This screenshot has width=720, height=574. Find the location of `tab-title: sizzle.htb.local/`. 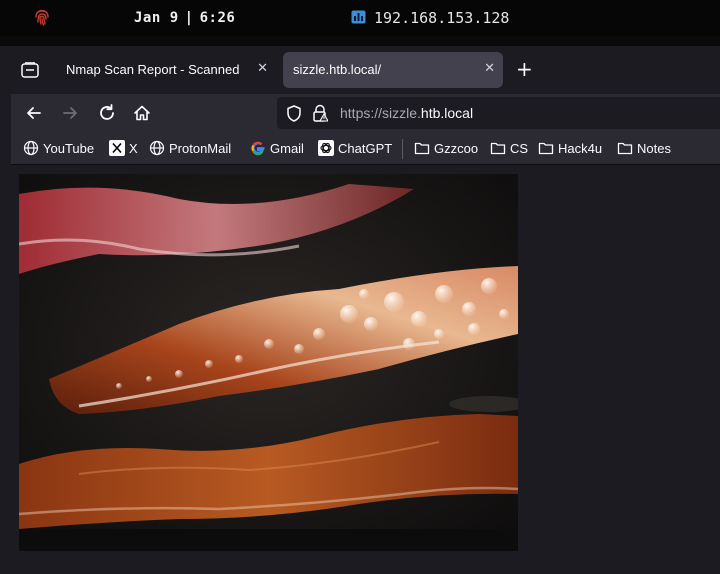

tab-title: sizzle.htb.local/ is located at coordinates (337, 69).